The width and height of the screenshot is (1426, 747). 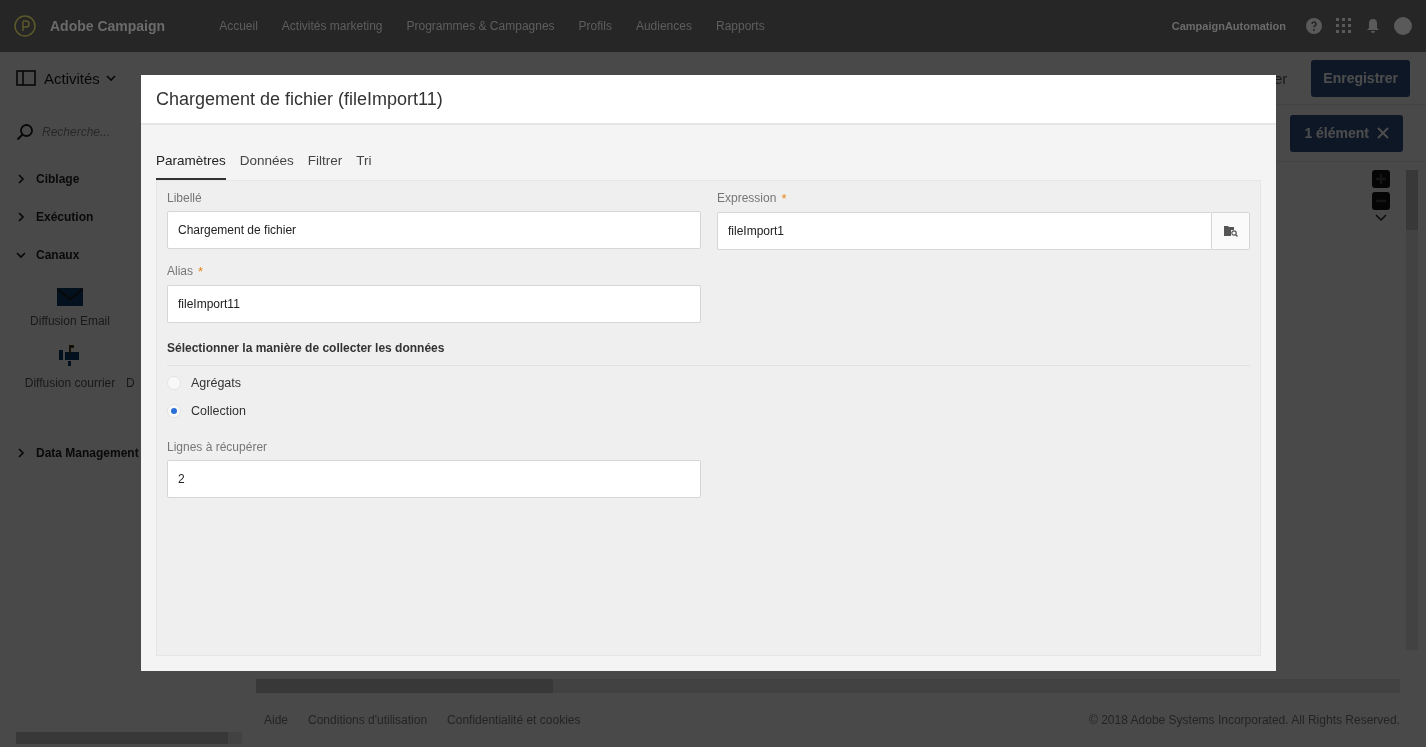 I want to click on brand-name: Adobe Campaign, so click(x=108, y=26).